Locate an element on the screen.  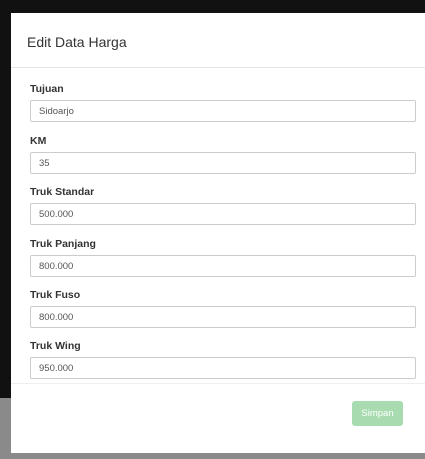
truk-fuso-input is located at coordinates (223, 317).